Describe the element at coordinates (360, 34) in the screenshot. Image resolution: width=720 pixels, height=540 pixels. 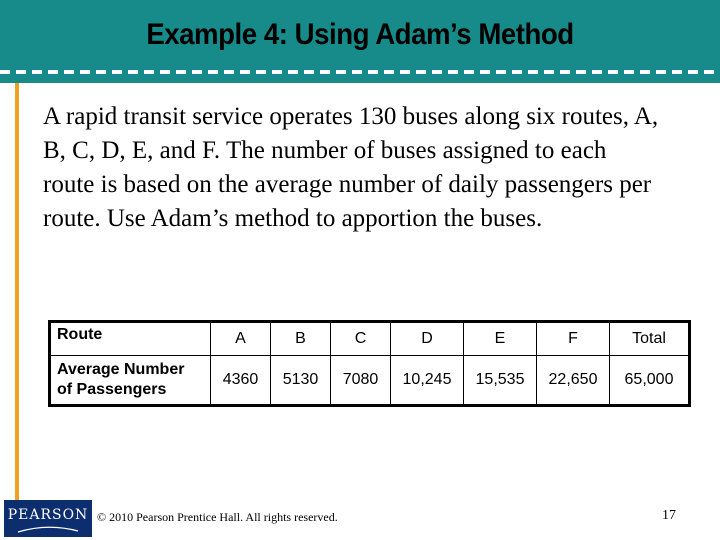
I see `slide-title: Example 4: Using Adam’s Method` at that location.